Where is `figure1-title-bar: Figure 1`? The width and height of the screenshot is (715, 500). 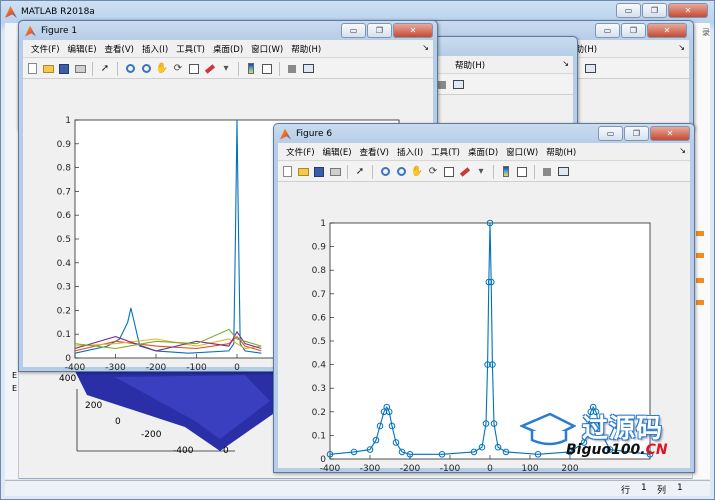 figure1-title-bar: Figure 1 is located at coordinates (51, 31).